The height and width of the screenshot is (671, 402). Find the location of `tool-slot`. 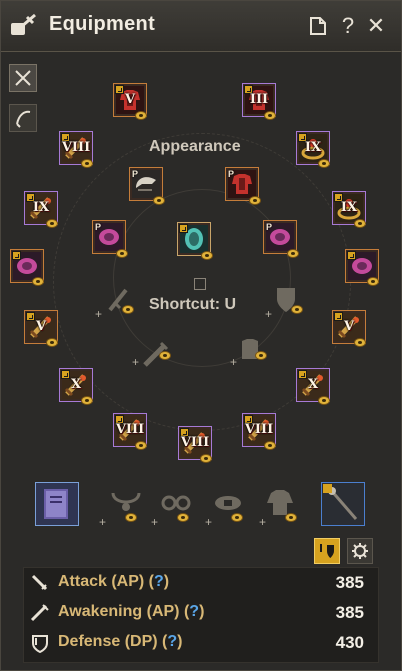

tool-slot is located at coordinates (343, 504).